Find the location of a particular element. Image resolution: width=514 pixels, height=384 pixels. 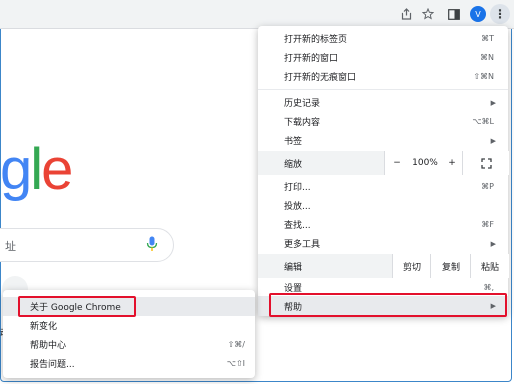

menu-divider is located at coordinates (383, 89).